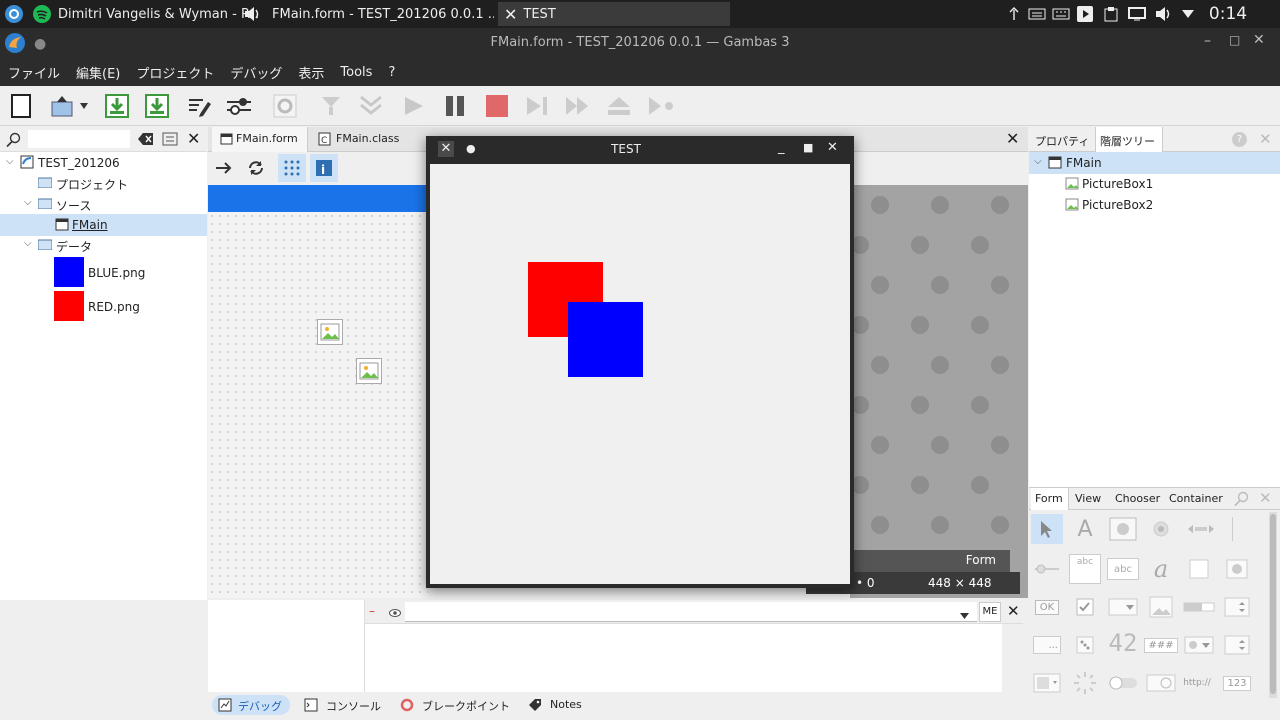 This screenshot has height=720, width=1280. I want to click on step-over-icon, so click(371, 106).